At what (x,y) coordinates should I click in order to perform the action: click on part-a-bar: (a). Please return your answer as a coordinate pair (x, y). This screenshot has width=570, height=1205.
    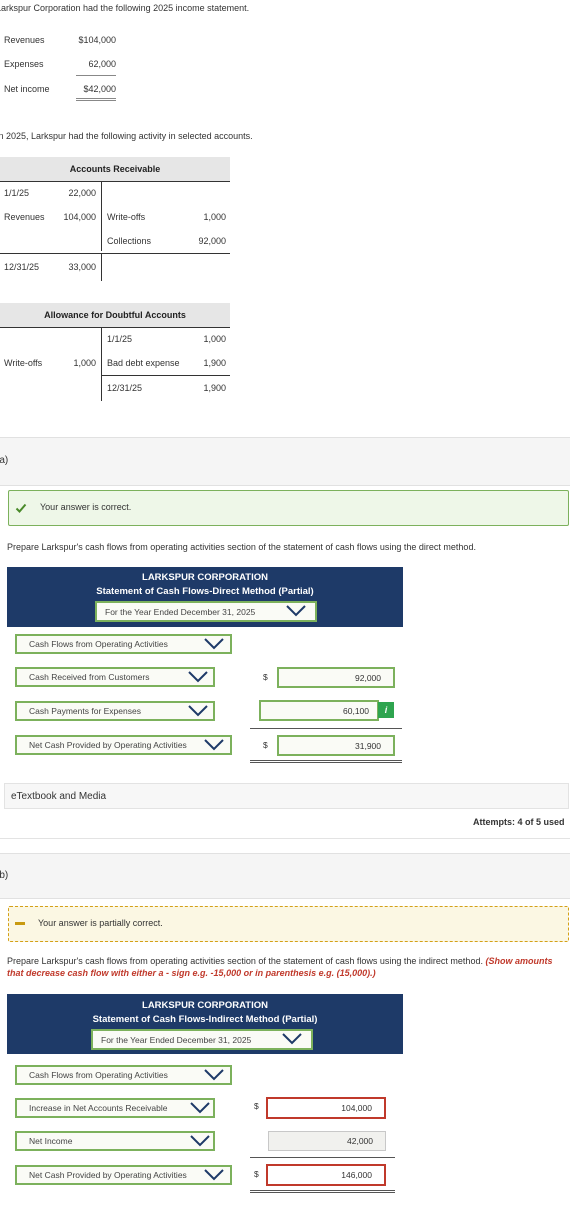
    Looking at the image, I should click on (285, 461).